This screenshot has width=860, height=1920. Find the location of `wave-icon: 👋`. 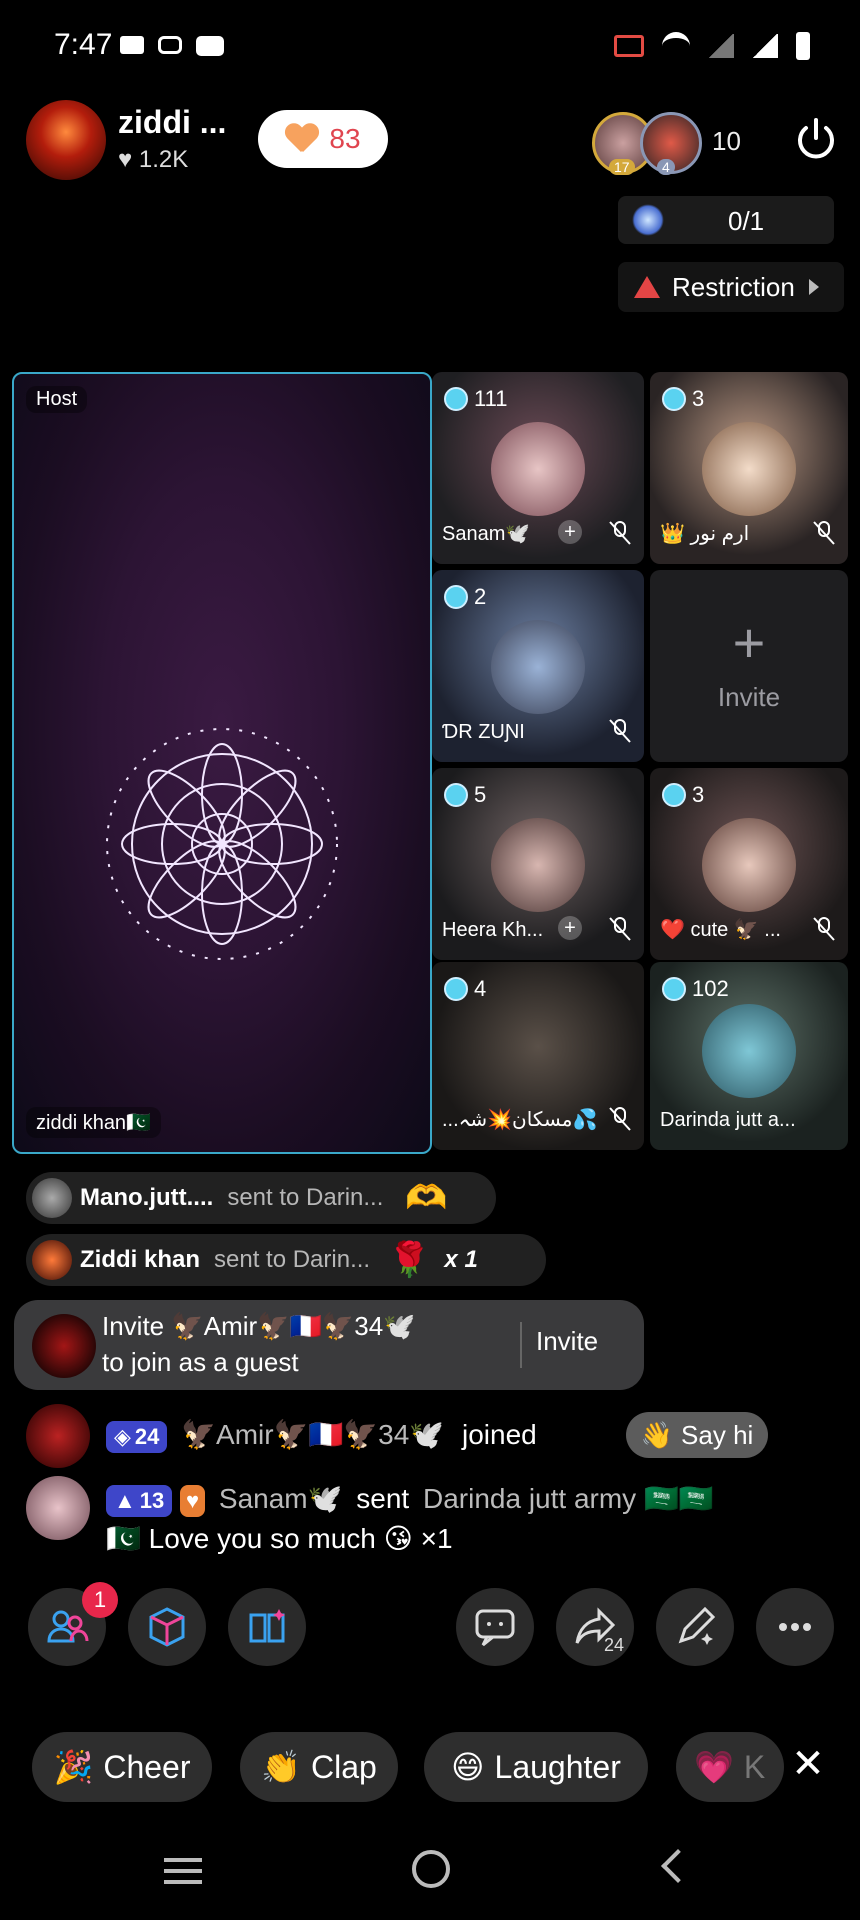

wave-icon: 👋 is located at coordinates (657, 1434).